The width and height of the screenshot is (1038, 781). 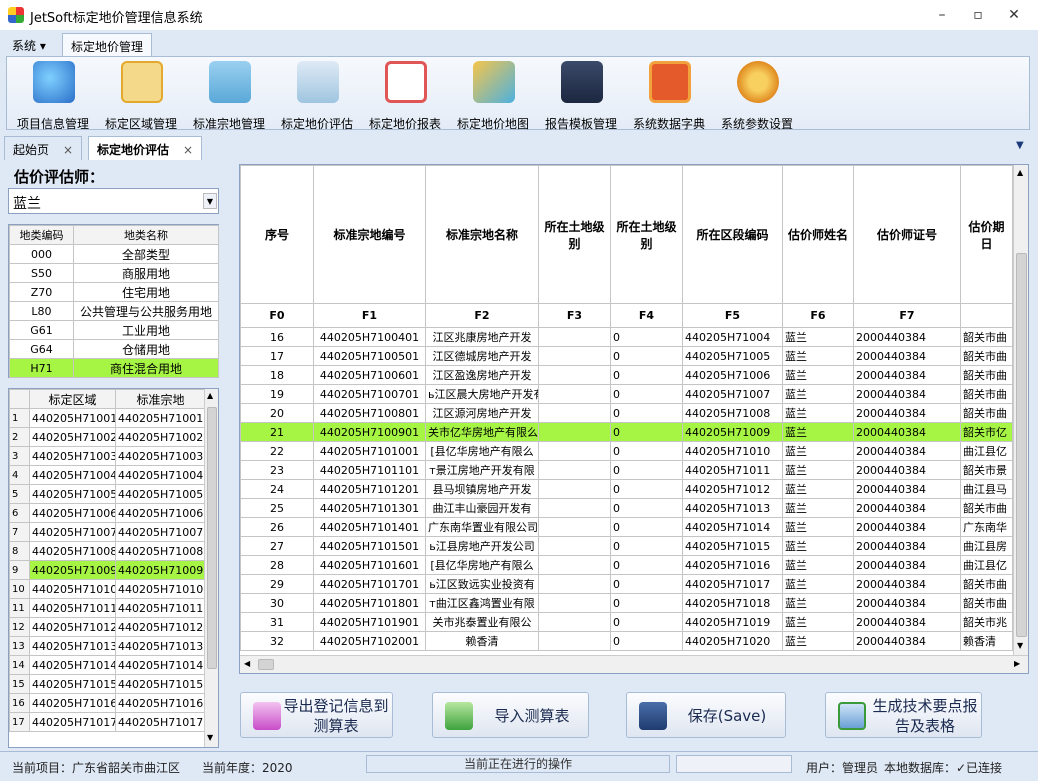 What do you see at coordinates (574, 584) in the screenshot?
I see `grid-cell` at bounding box center [574, 584].